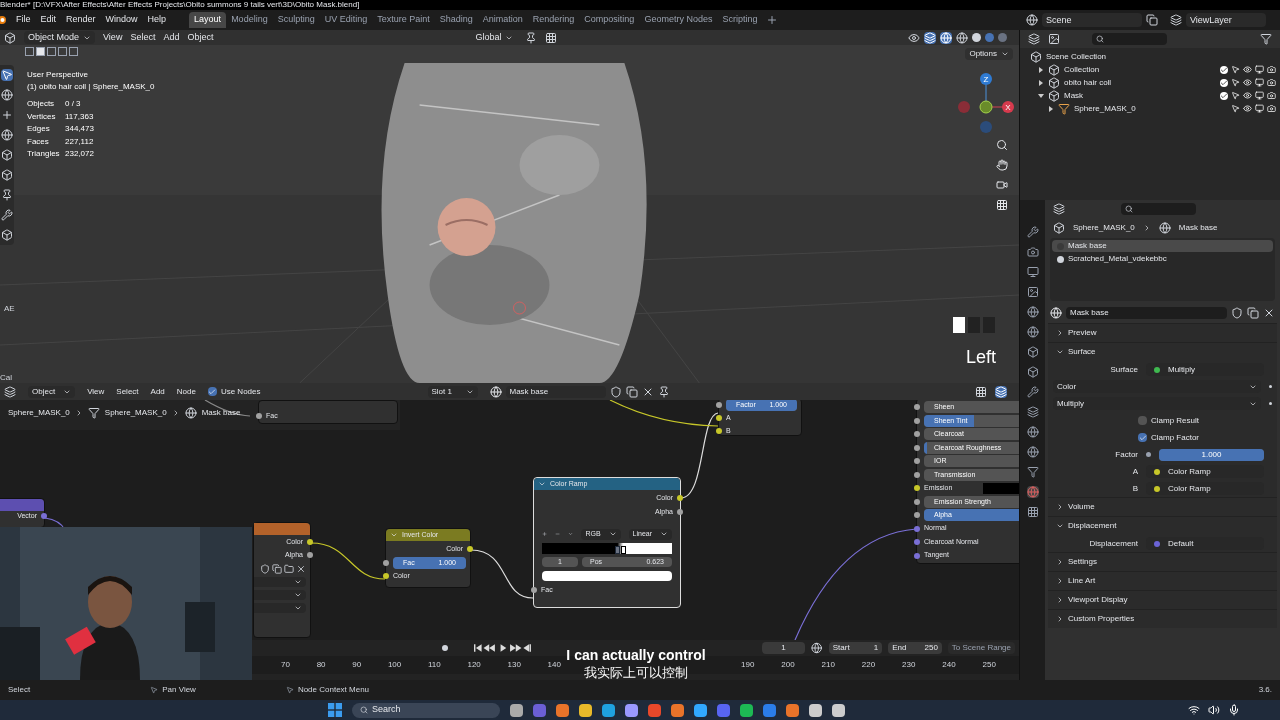 The image size is (1280, 720). What do you see at coordinates (1002, 145) in the screenshot?
I see `zoom-icon` at bounding box center [1002, 145].